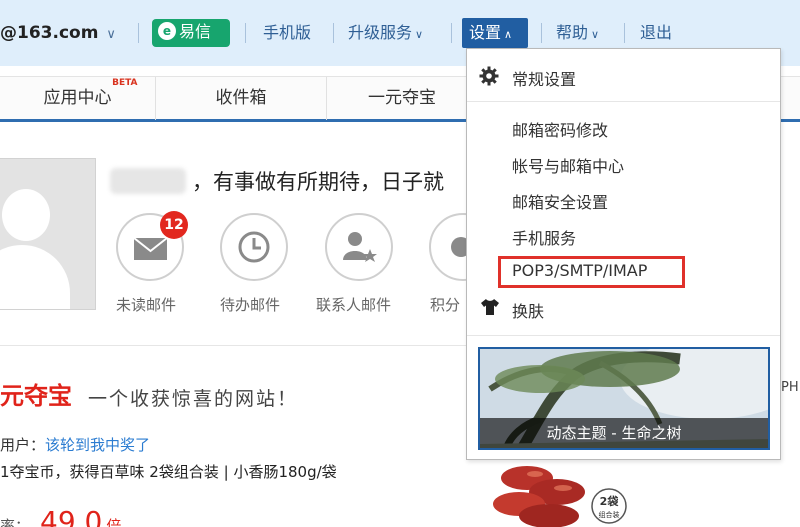  Describe the element at coordinates (146, 305) in the screenshot. I see `unread-mail-label: 未读邮件` at that location.